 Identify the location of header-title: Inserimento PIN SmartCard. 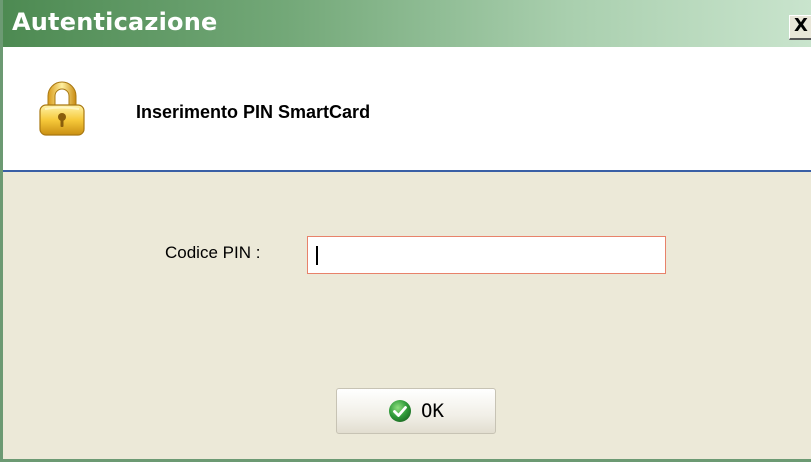
(253, 112).